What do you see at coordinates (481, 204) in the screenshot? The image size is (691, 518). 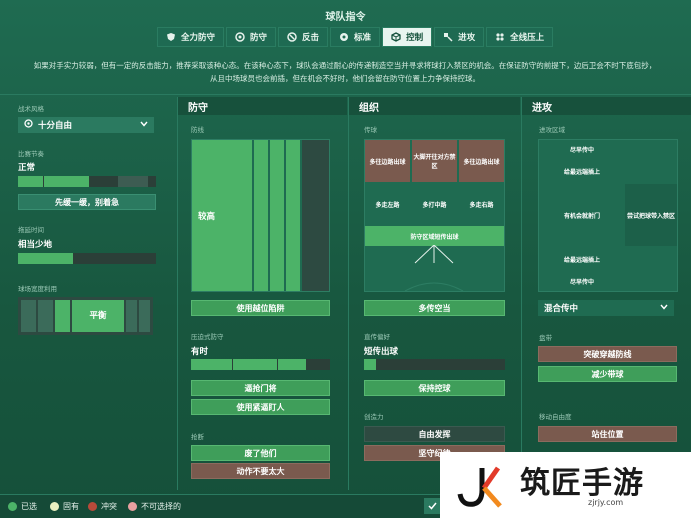 I see `passing-zone: 多走右路` at bounding box center [481, 204].